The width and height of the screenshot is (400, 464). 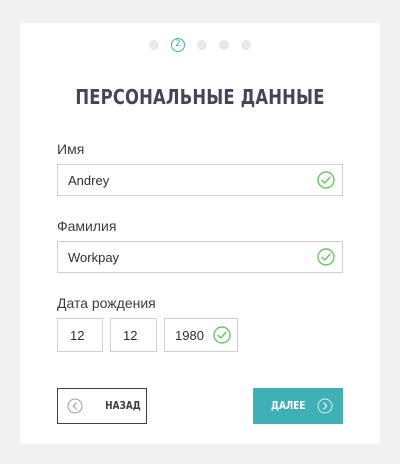 I want to click on birth-year-value: 1980, so click(x=189, y=335).